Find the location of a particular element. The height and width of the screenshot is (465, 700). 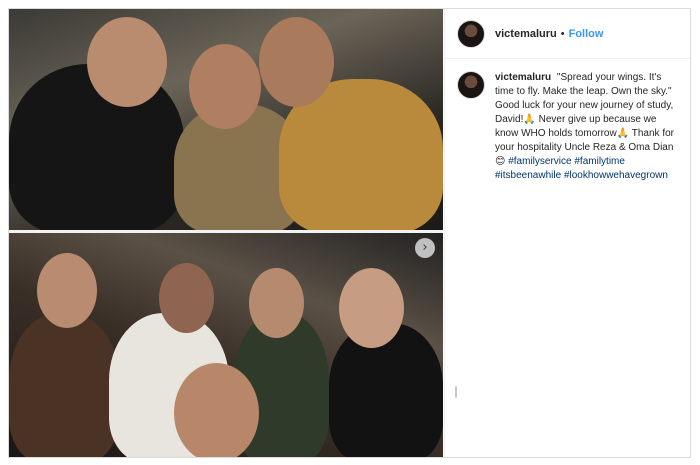

hashtag-link: #familyservice is located at coordinates (539, 161).